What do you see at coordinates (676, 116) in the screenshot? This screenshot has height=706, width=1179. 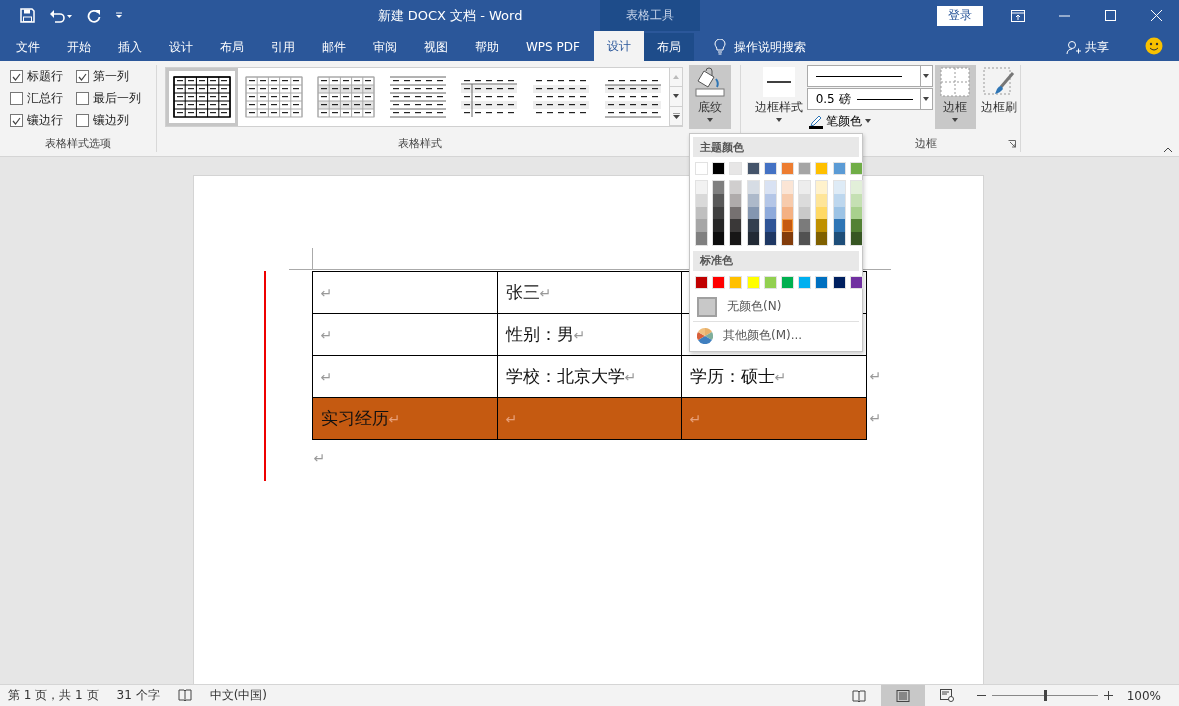 I see `more-button` at bounding box center [676, 116].